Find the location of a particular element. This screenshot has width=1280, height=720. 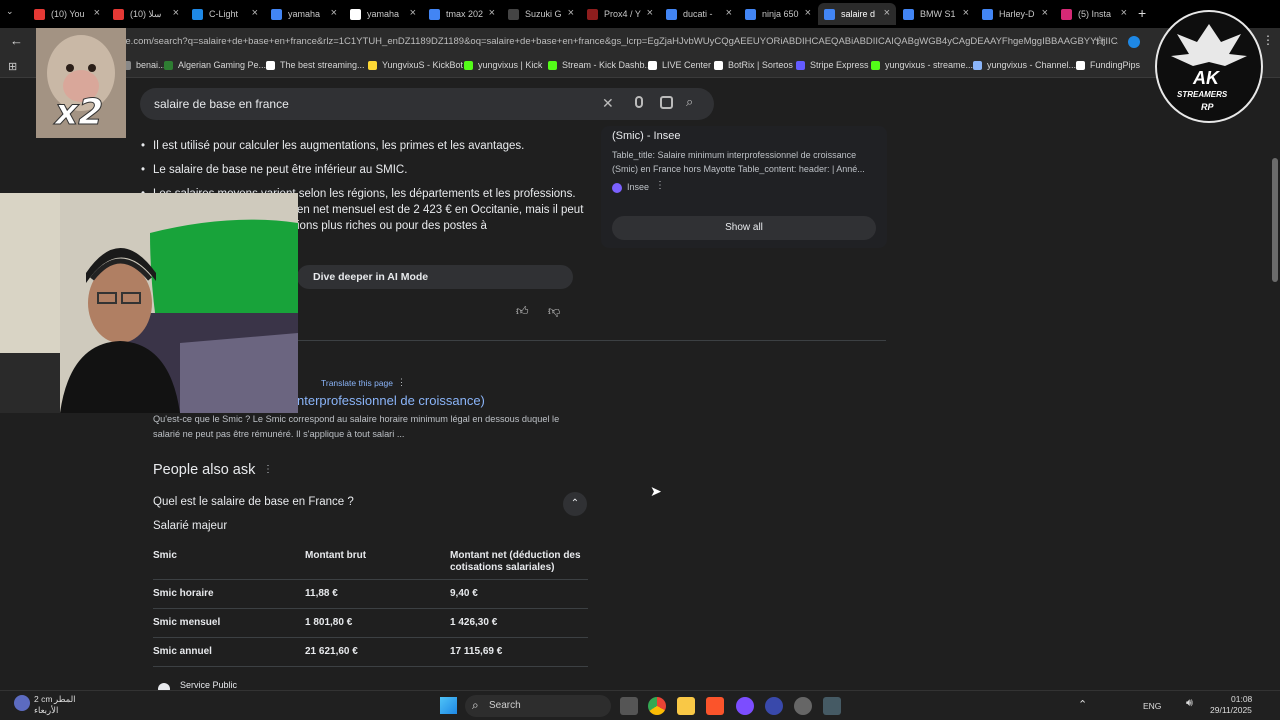

search-icon: ⌕ is located at coordinates (689, 102).